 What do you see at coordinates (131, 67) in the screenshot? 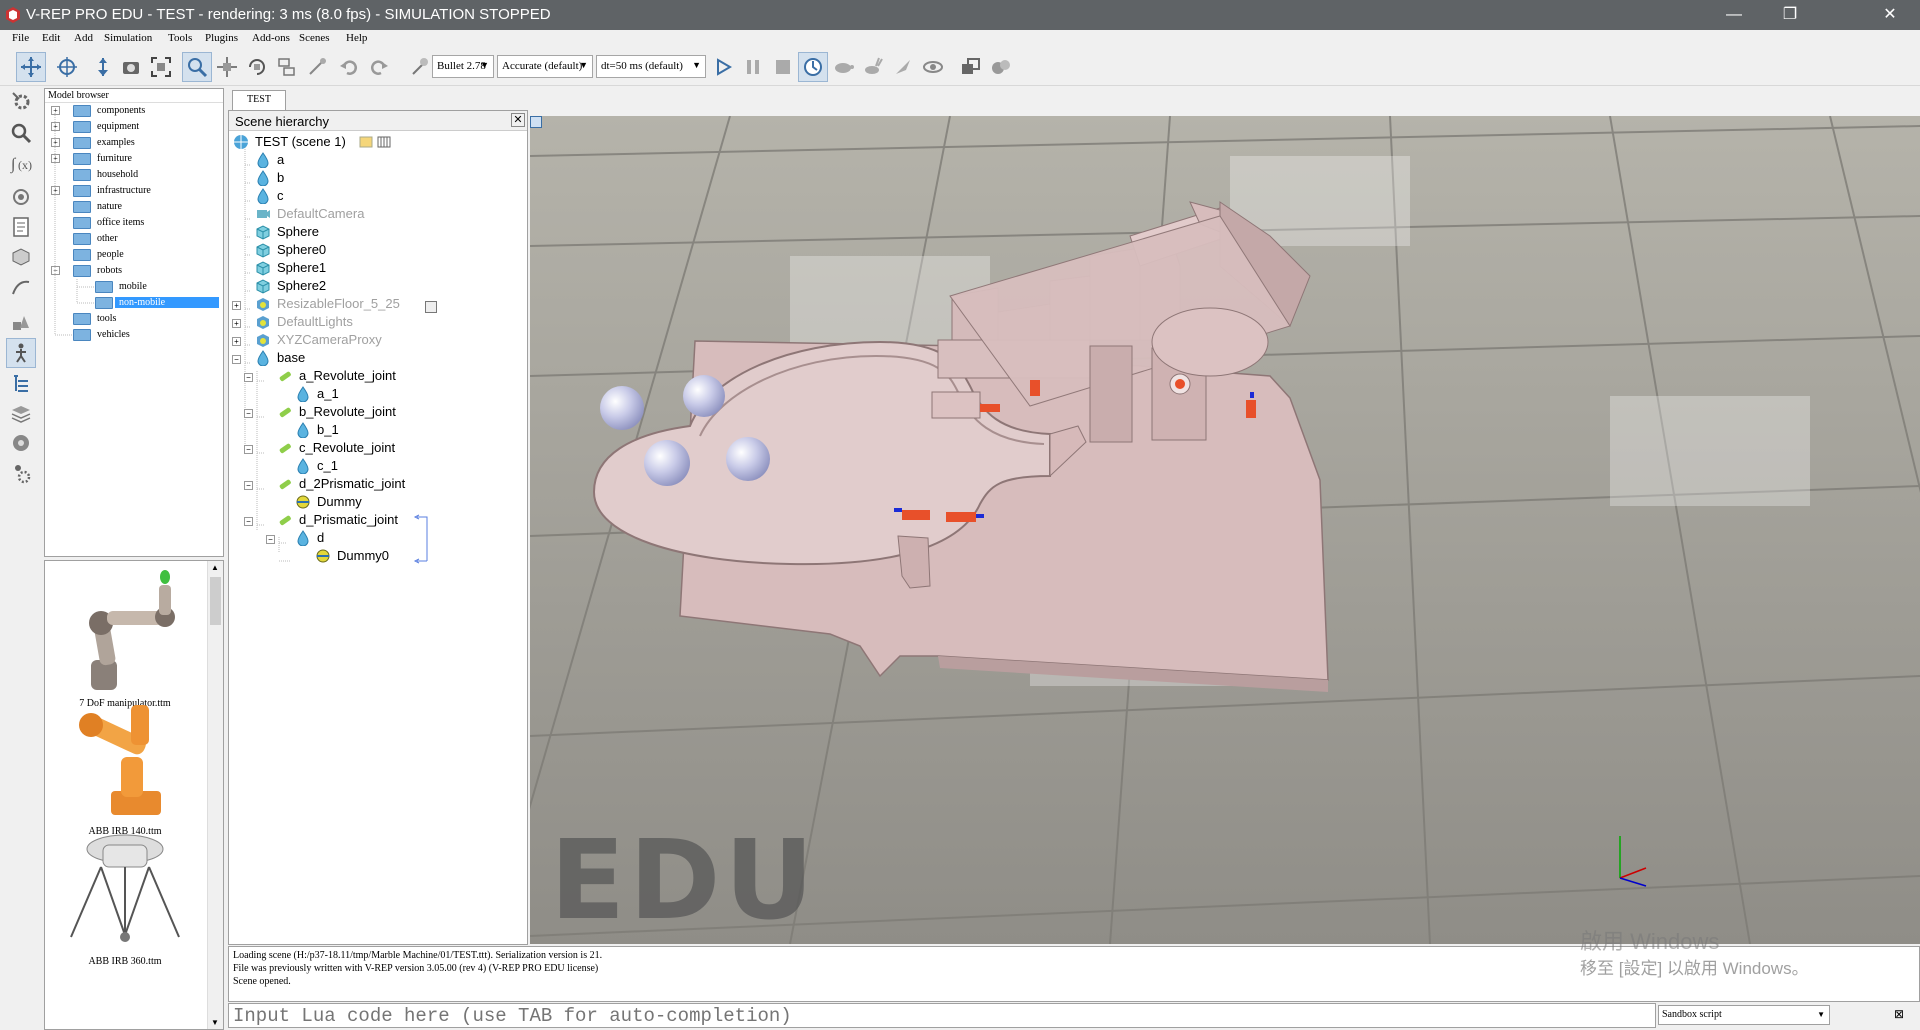
I see `camera-angle-icon` at bounding box center [131, 67].